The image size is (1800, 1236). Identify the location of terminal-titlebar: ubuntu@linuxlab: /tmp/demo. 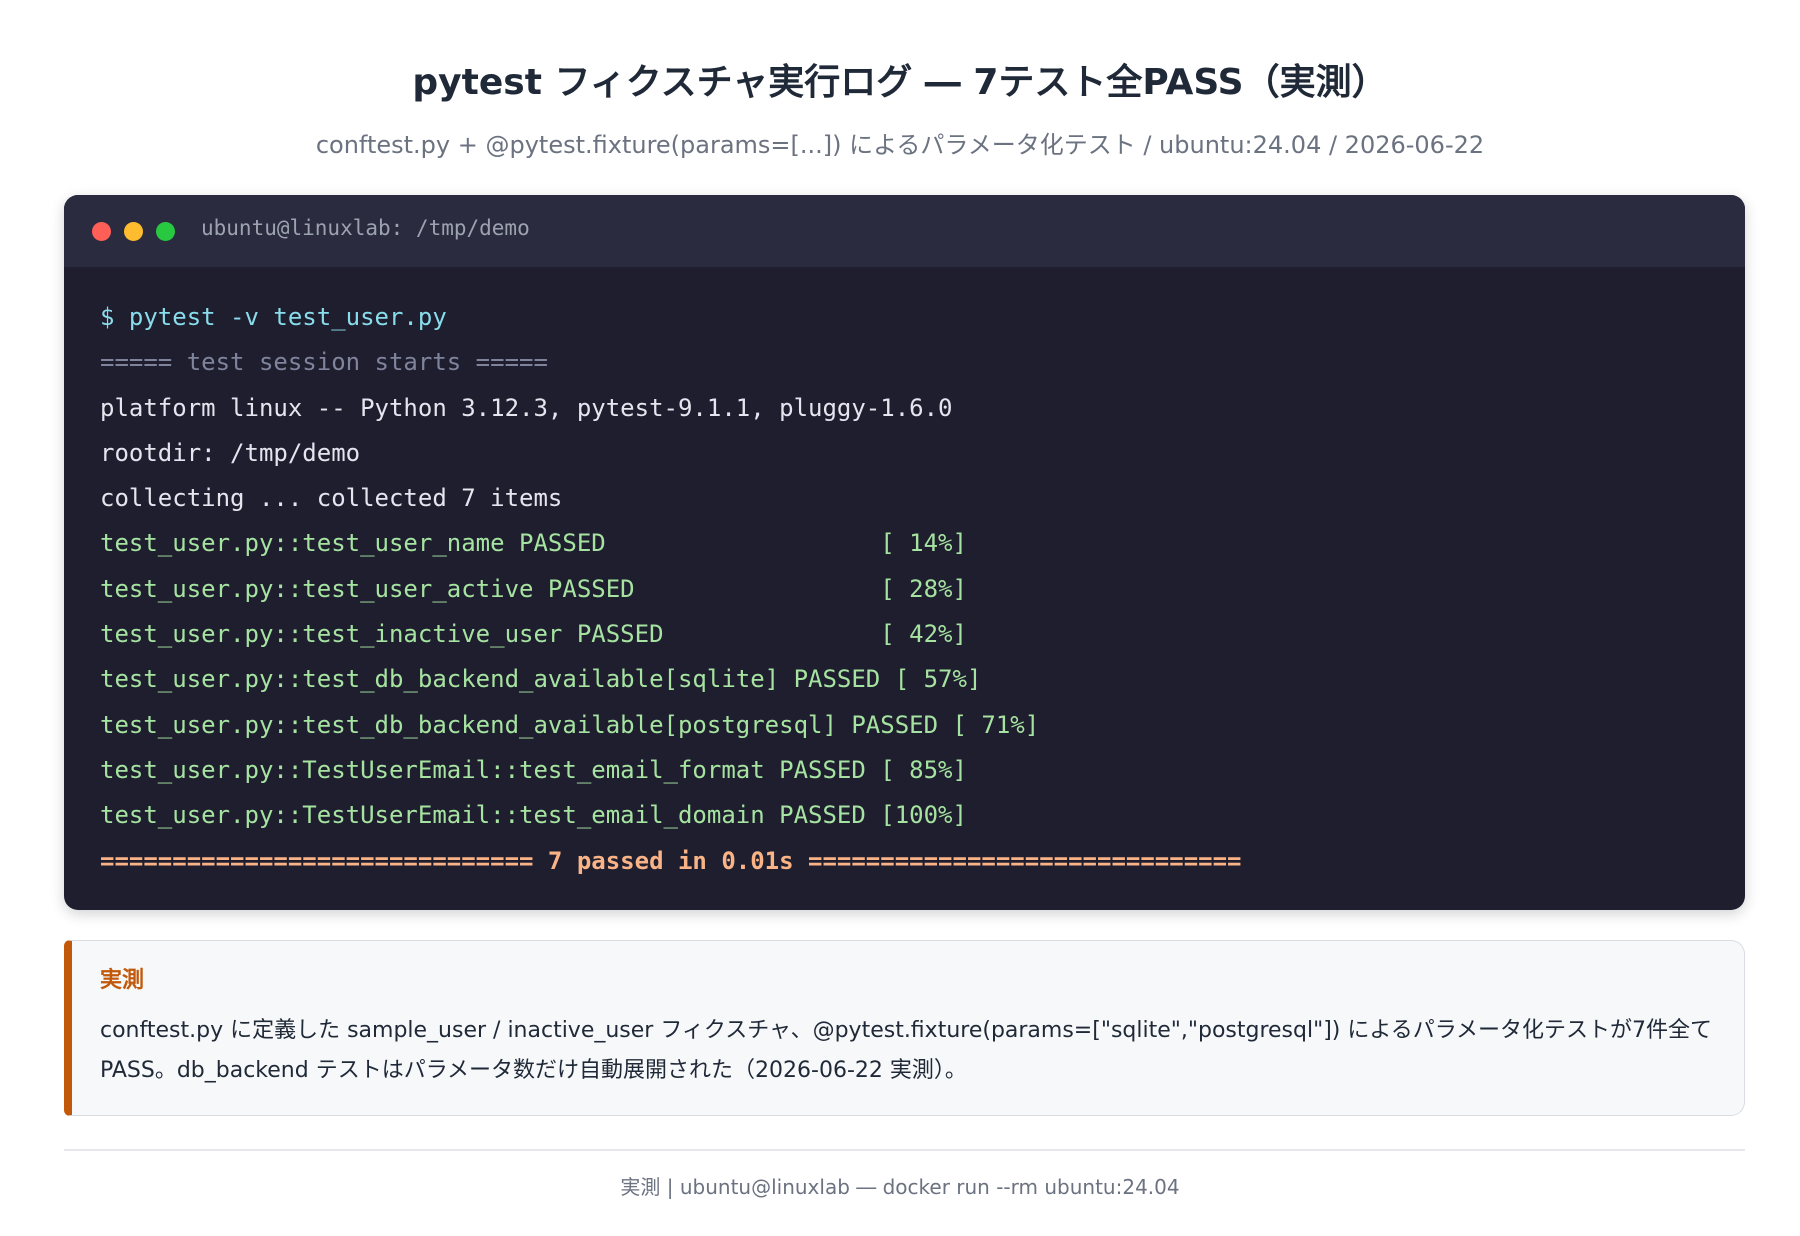
(904, 231).